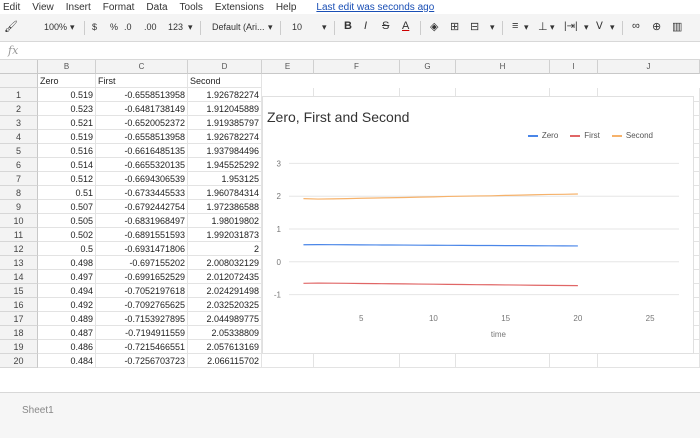 This screenshot has width=700, height=438. What do you see at coordinates (225, 137) in the screenshot?
I see `cell-second: 1.926782274` at bounding box center [225, 137].